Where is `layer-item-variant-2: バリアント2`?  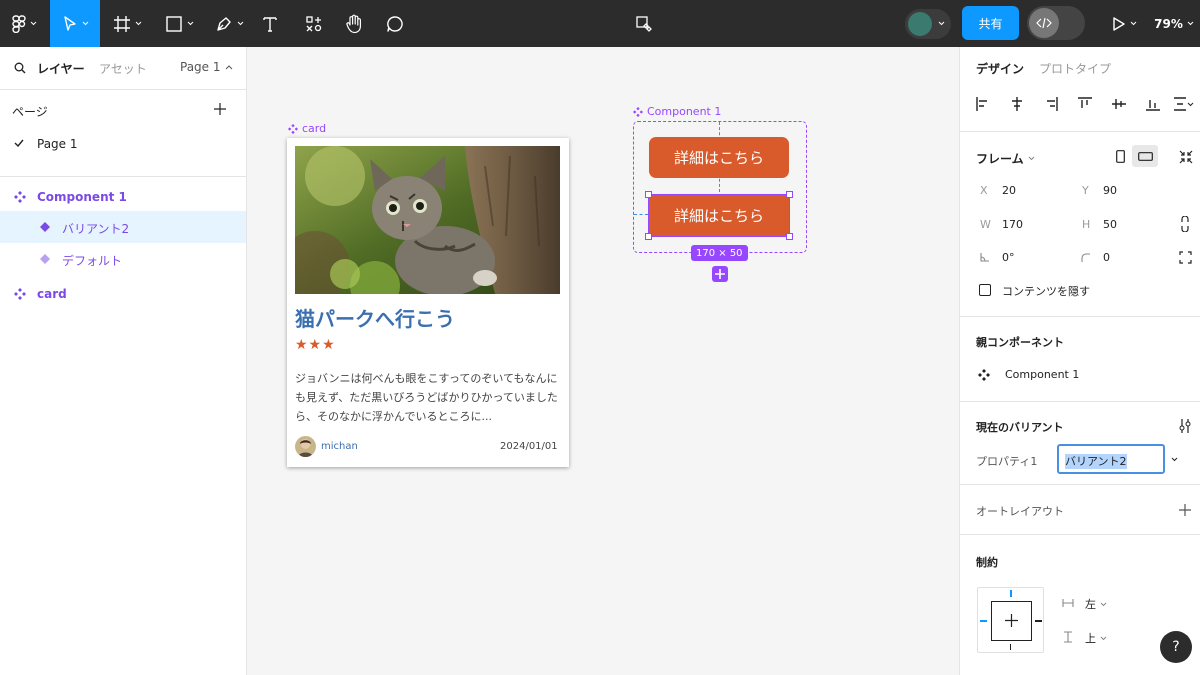 layer-item-variant-2: バリアント2 is located at coordinates (123, 227).